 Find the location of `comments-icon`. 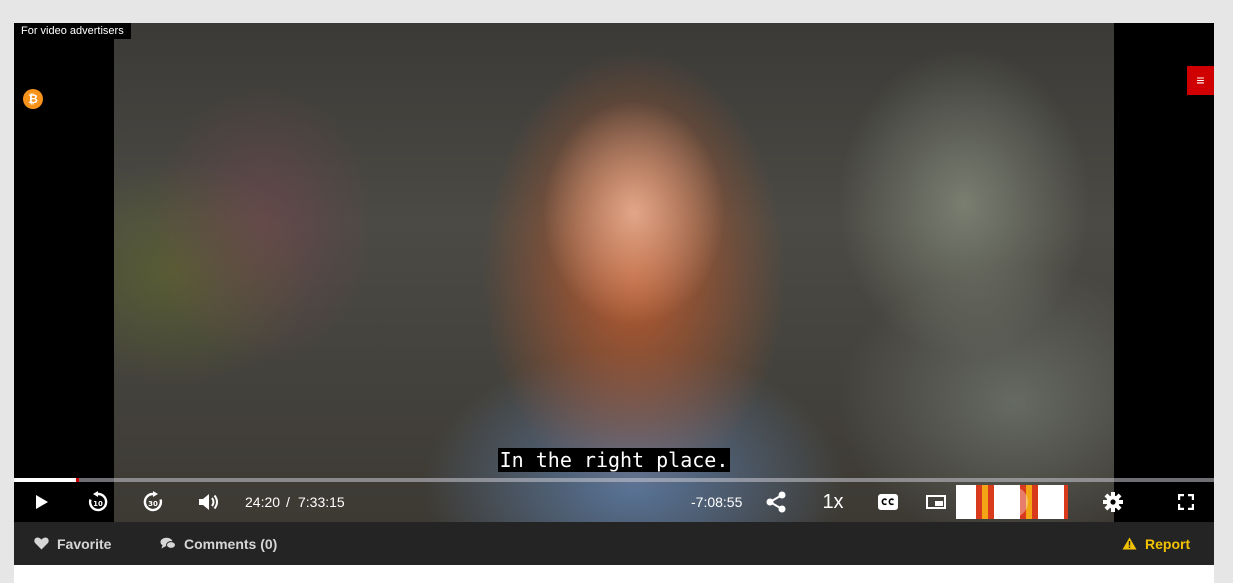

comments-icon is located at coordinates (168, 543).